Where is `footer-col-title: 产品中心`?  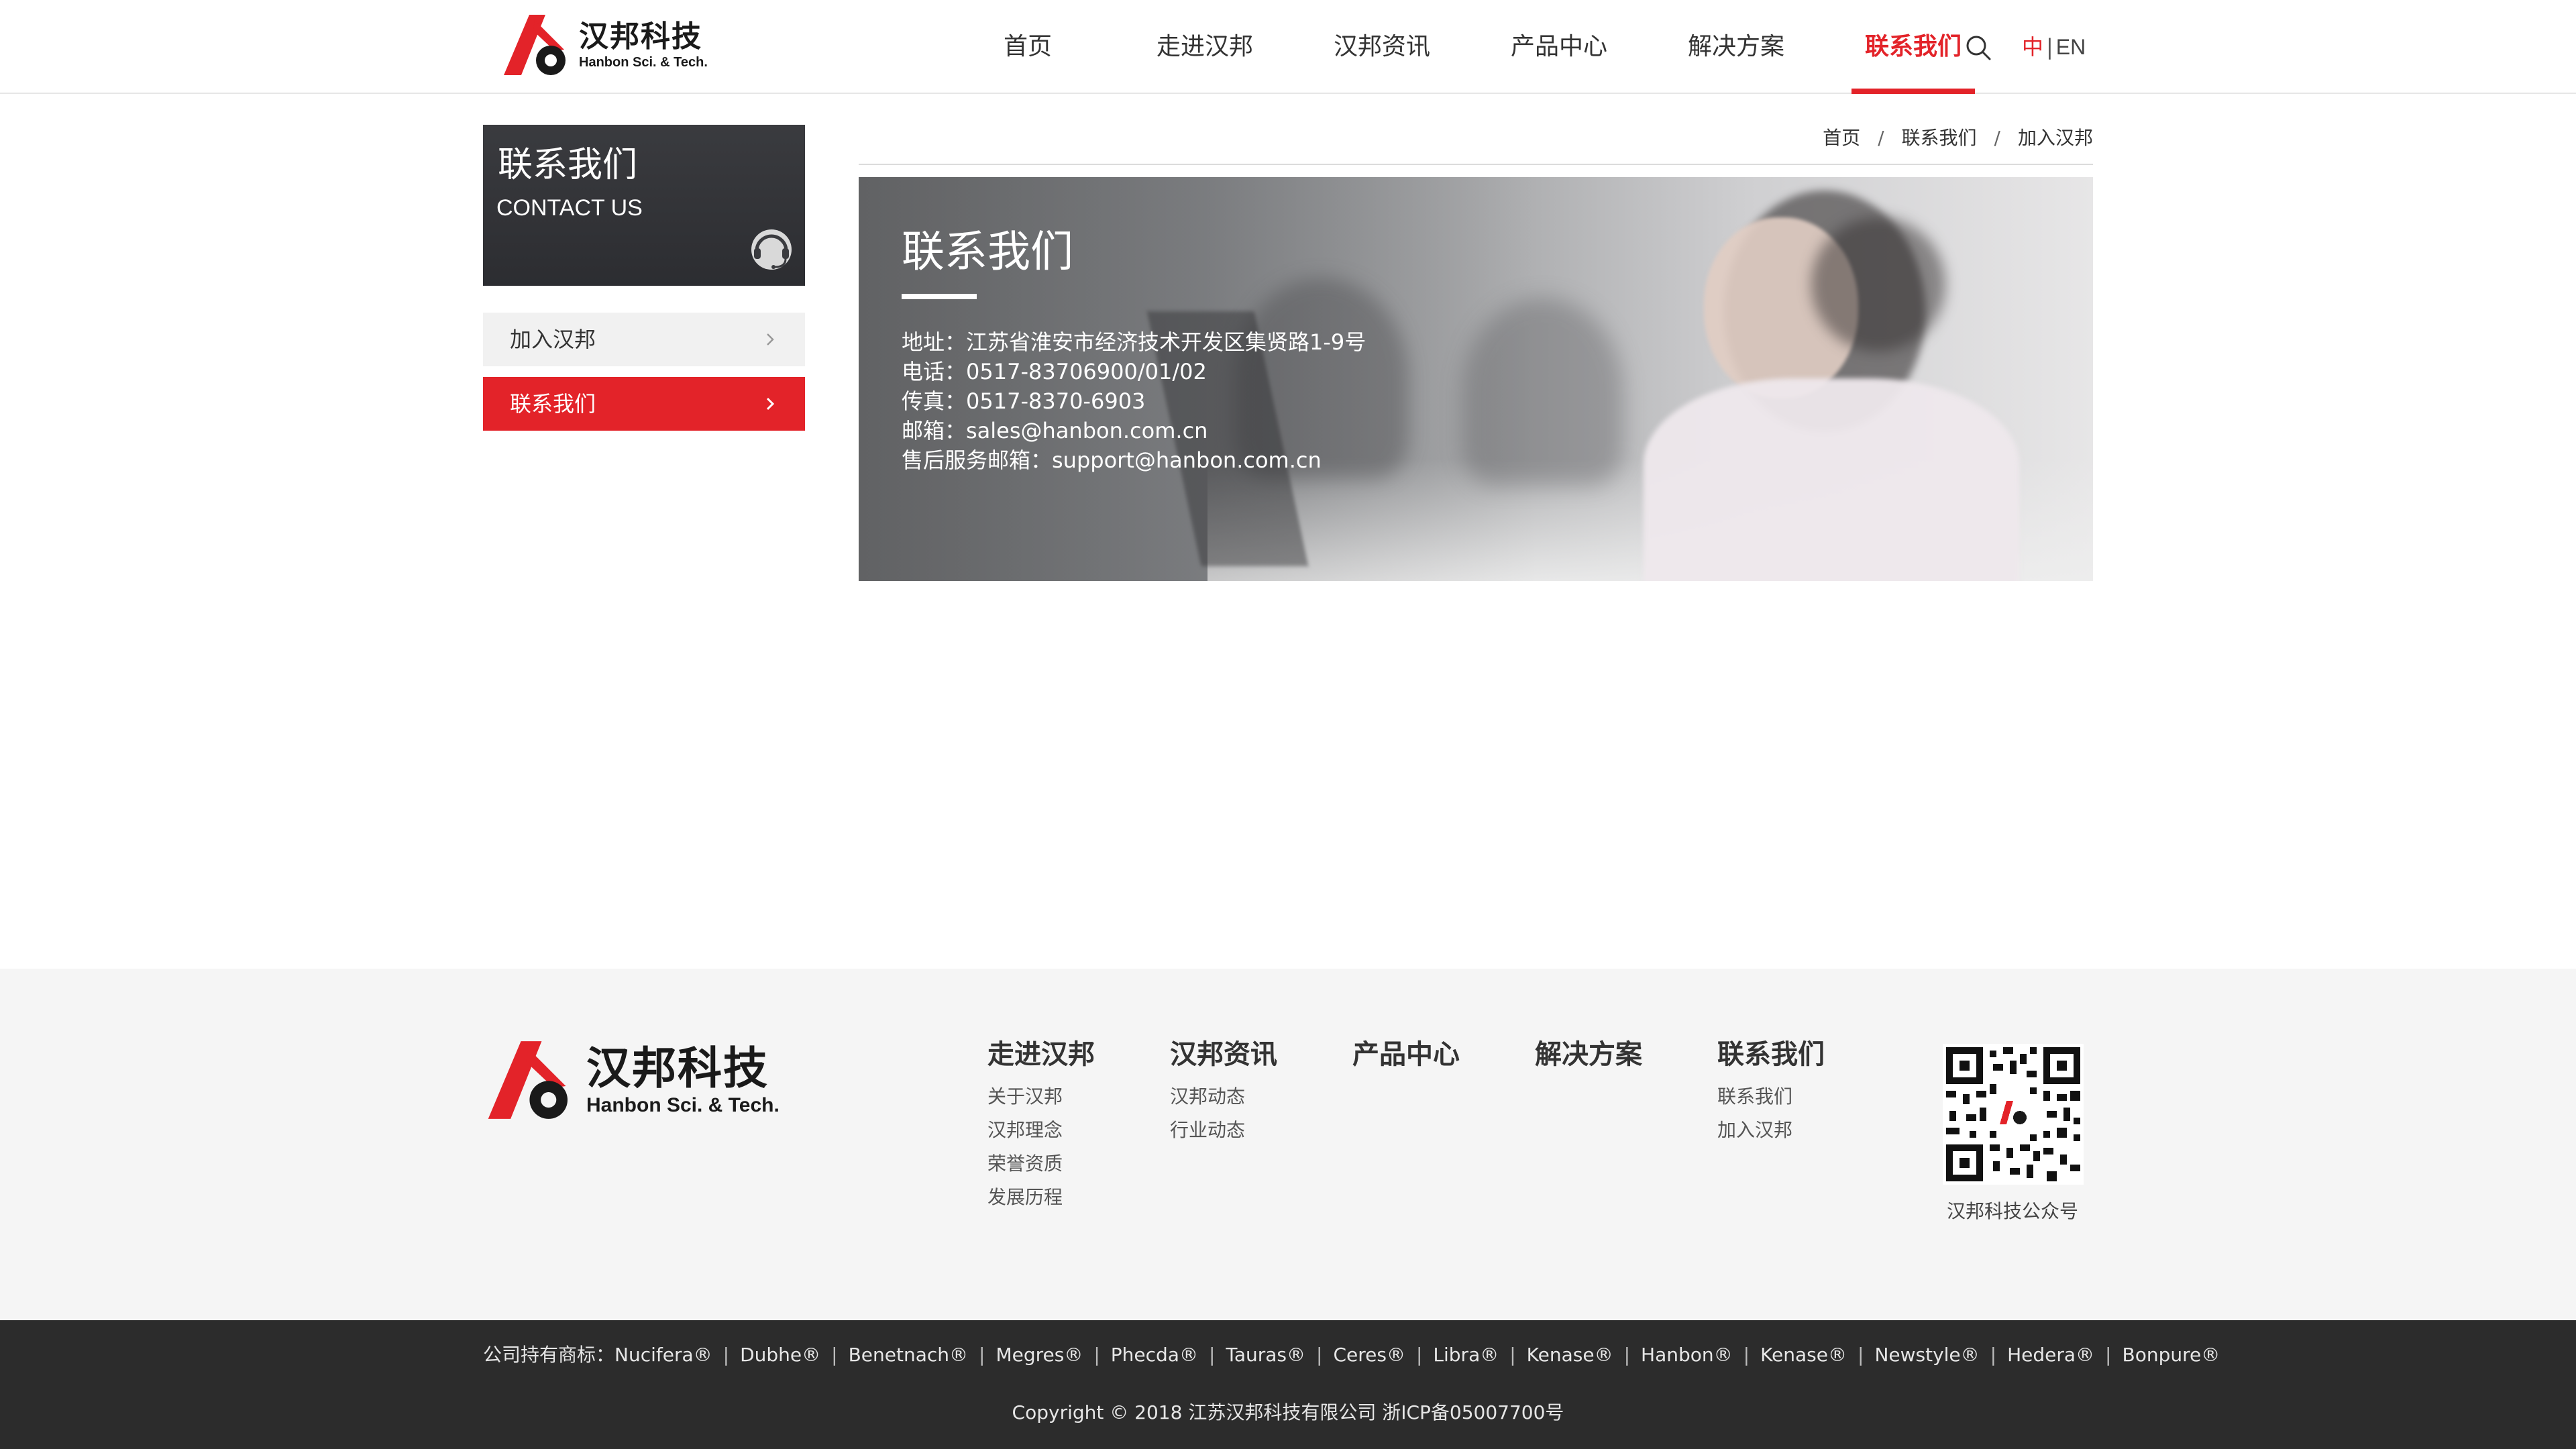
footer-col-title: 产品中心 is located at coordinates (1406, 1054).